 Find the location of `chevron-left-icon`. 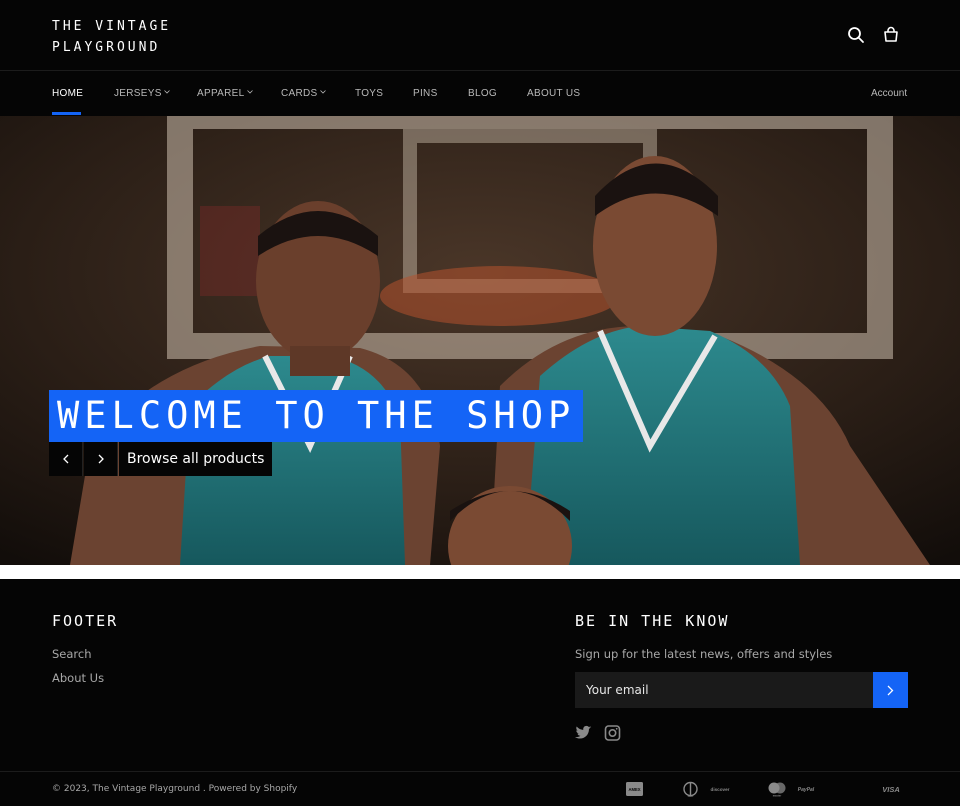

chevron-left-icon is located at coordinates (65, 459).